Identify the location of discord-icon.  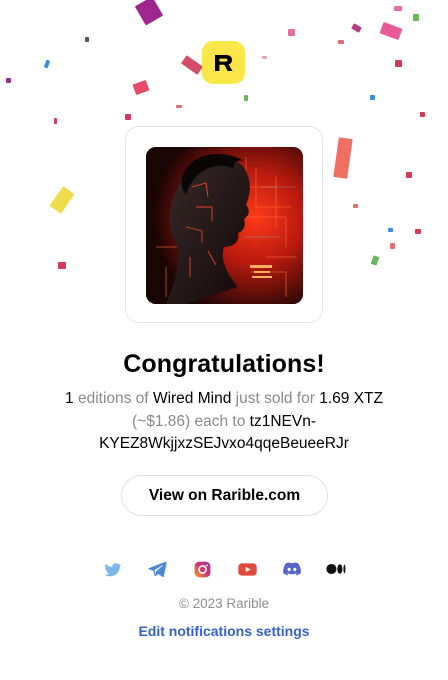
(292, 569).